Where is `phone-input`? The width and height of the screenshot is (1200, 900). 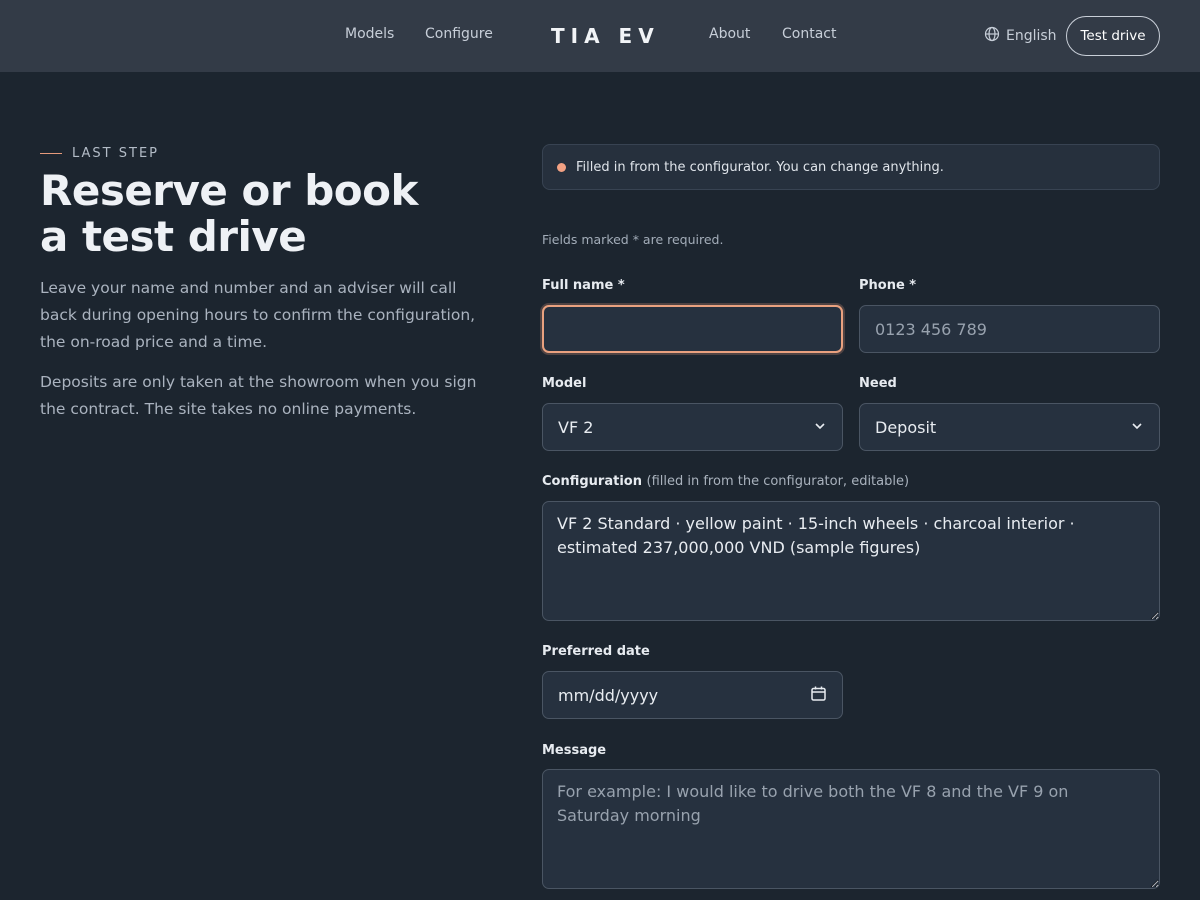
phone-input is located at coordinates (1009, 329).